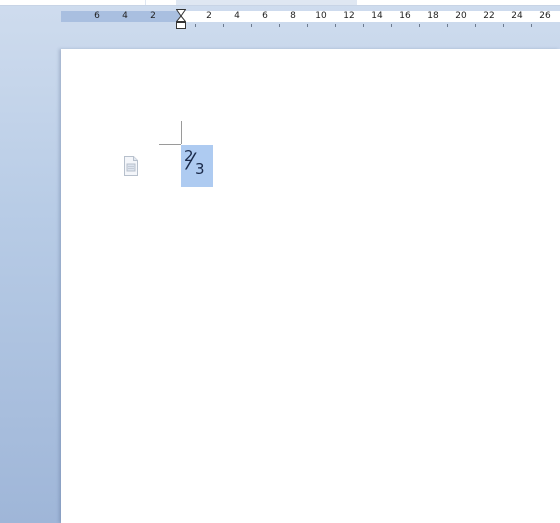 This screenshot has height=523, width=560. I want to click on fraction-text: 2 ⁄ 3, so click(197, 166).